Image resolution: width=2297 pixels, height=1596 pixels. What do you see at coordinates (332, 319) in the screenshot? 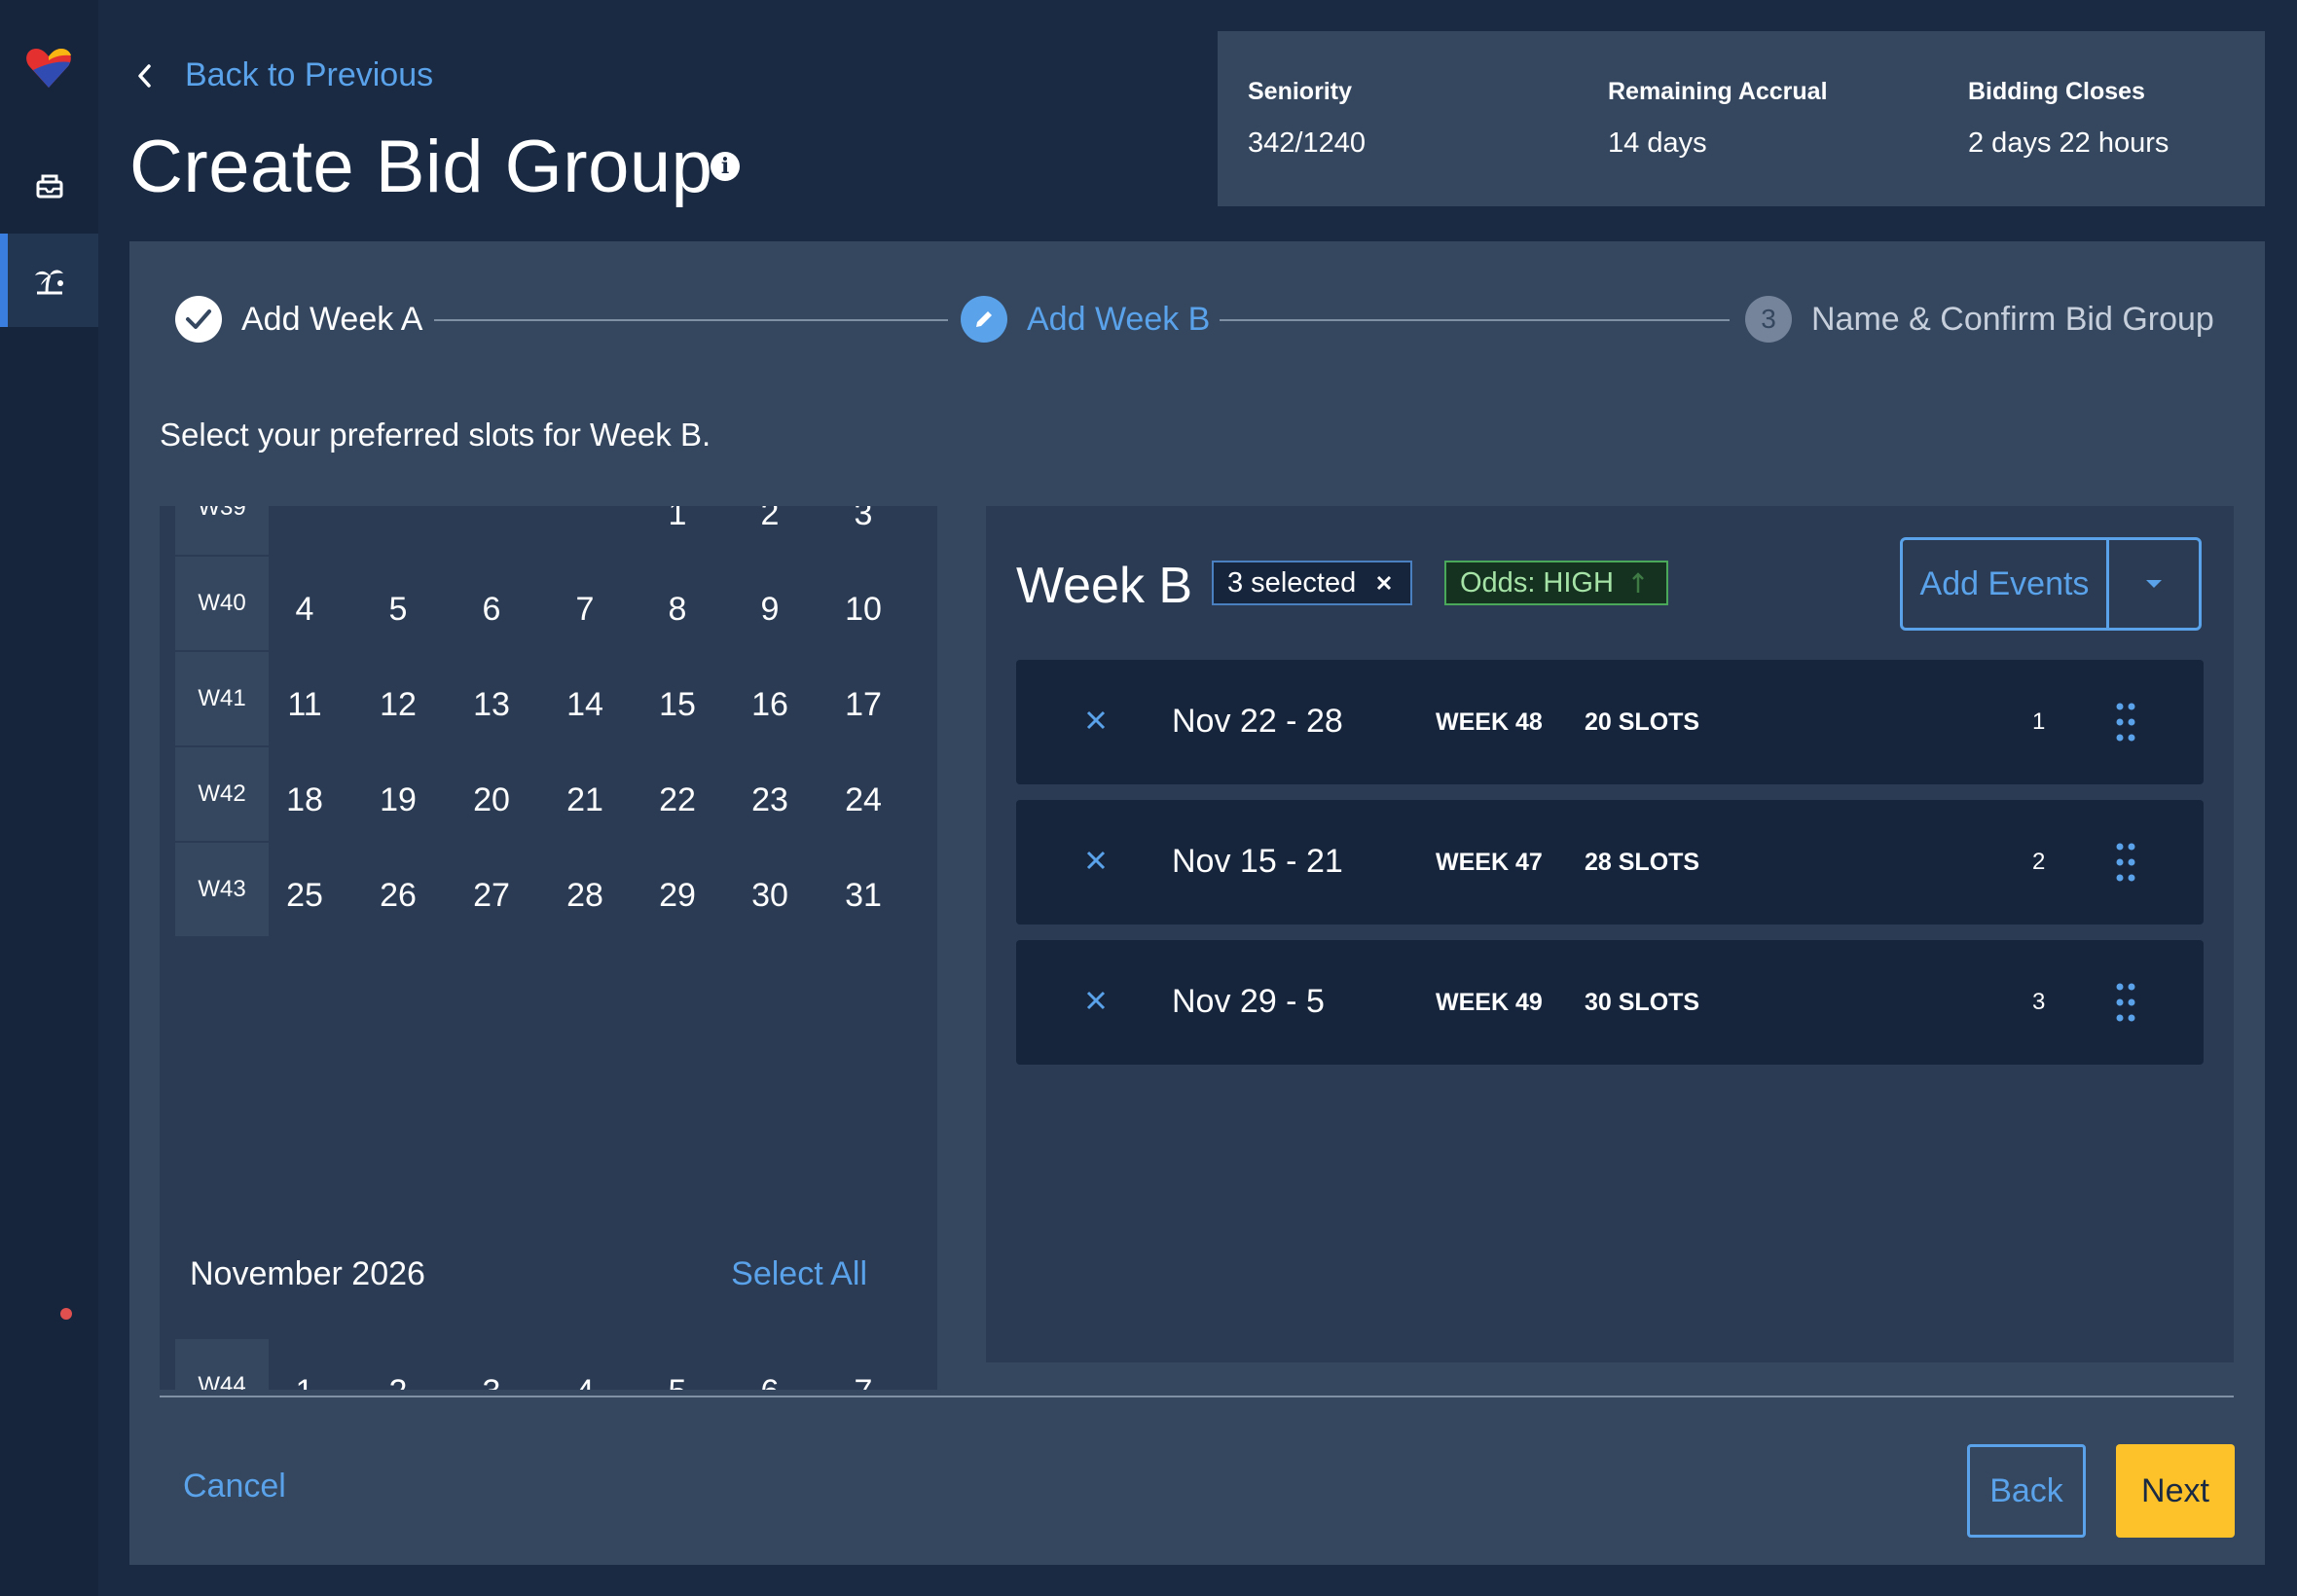
I see `step-add-week-a-label: Add Week A` at bounding box center [332, 319].